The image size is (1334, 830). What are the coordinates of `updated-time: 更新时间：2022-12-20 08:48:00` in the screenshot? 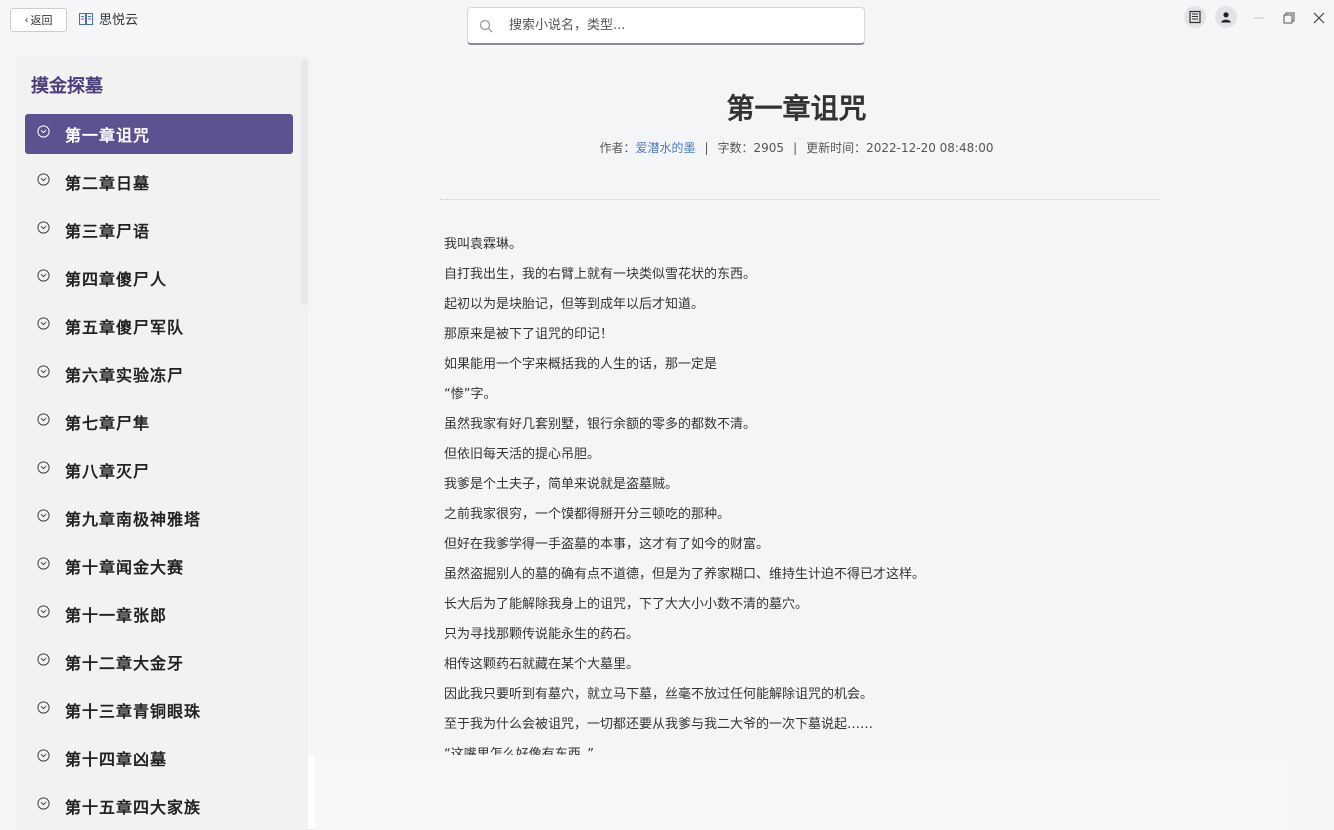 It's located at (900, 148).